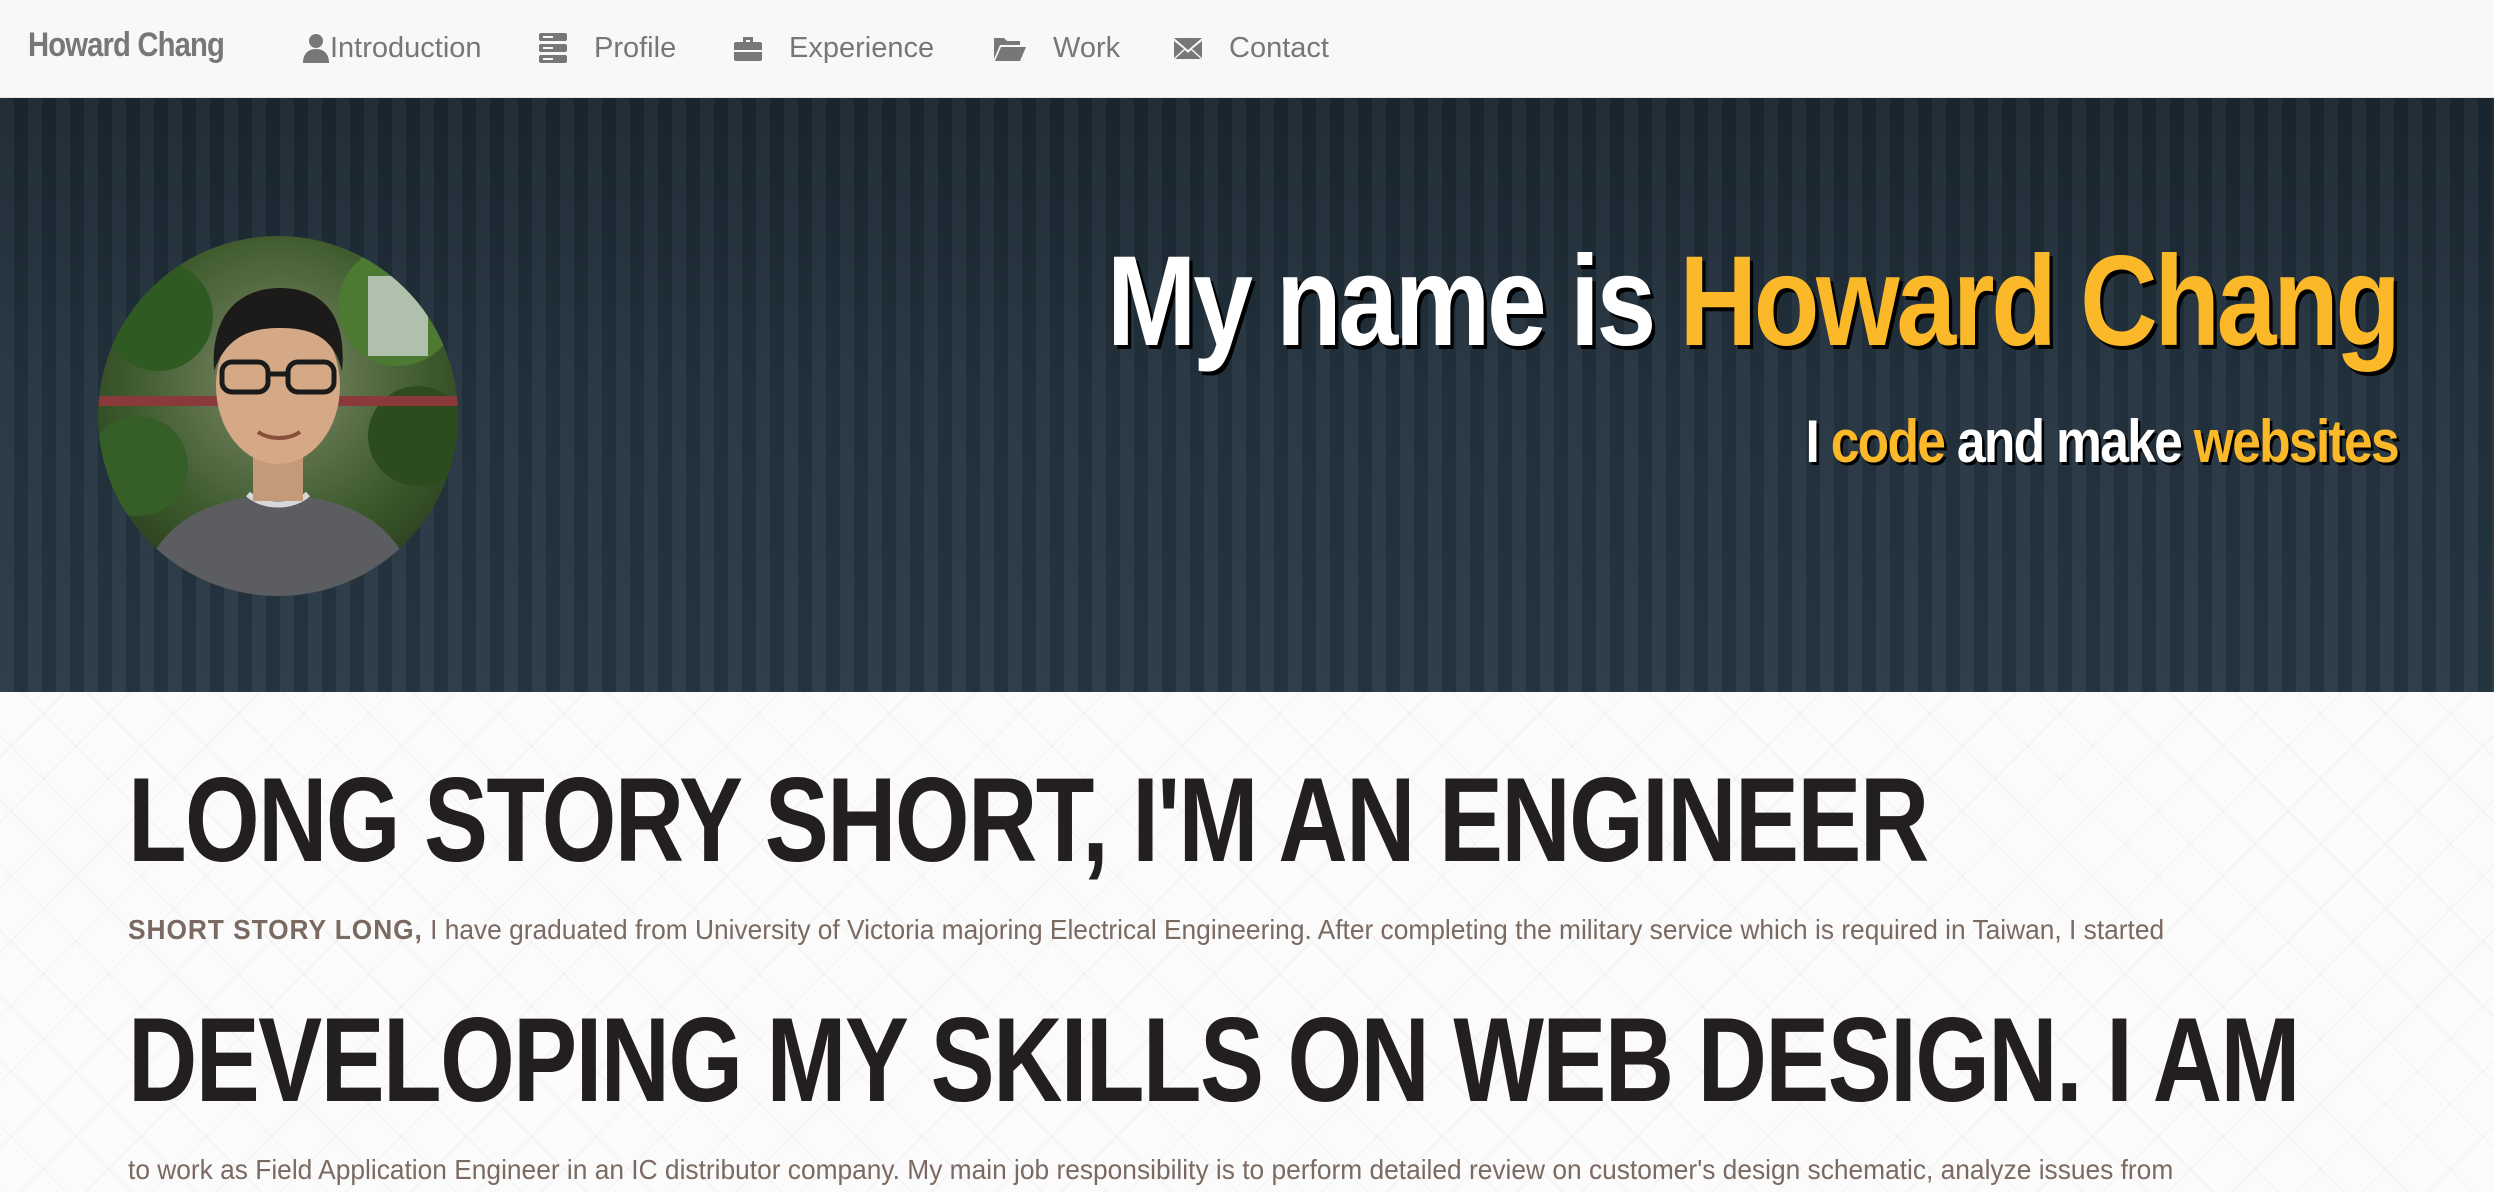 This screenshot has width=2494, height=1192. Describe the element at coordinates (1888, 441) in the screenshot. I see `hero-sub-code: code` at that location.